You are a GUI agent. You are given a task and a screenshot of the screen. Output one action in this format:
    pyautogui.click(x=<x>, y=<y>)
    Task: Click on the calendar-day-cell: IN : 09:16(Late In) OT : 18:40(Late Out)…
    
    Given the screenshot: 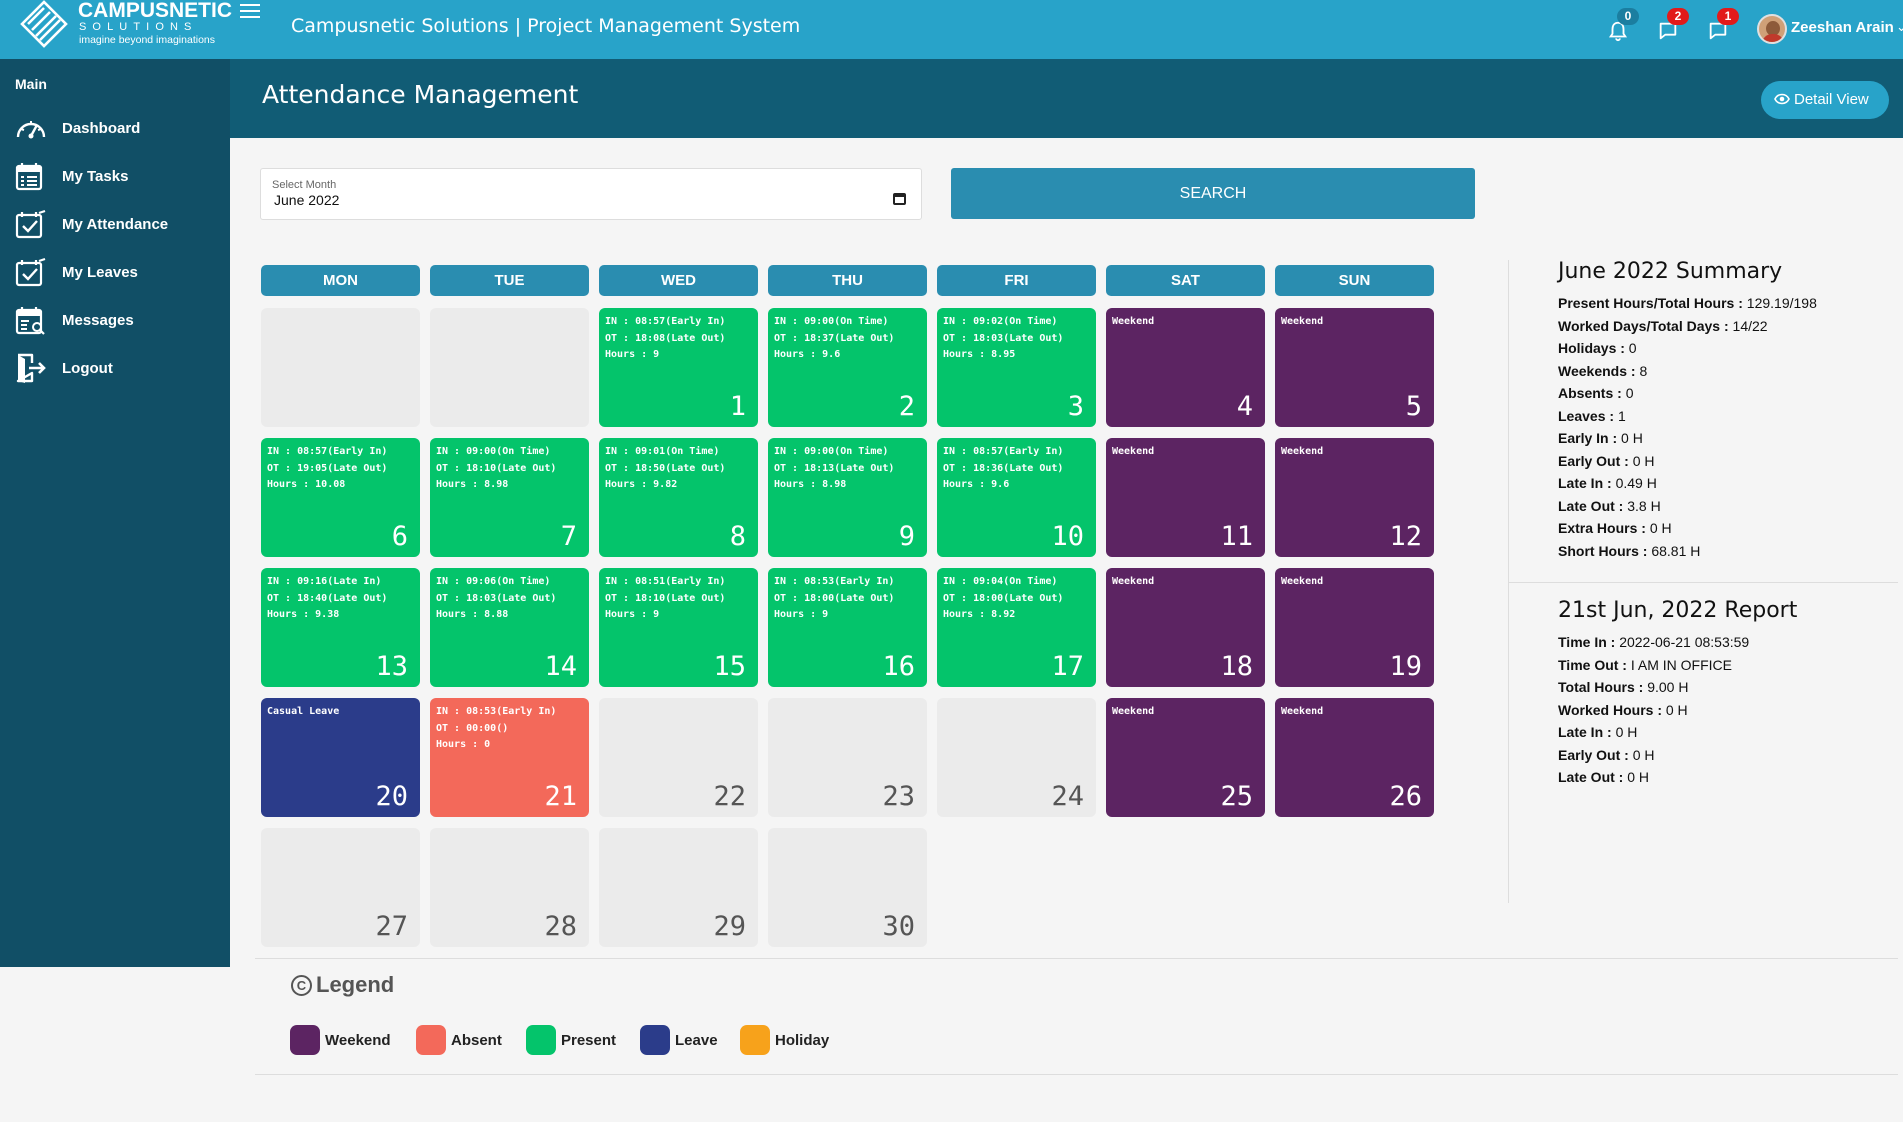 What is the action you would take?
    pyautogui.click(x=340, y=627)
    